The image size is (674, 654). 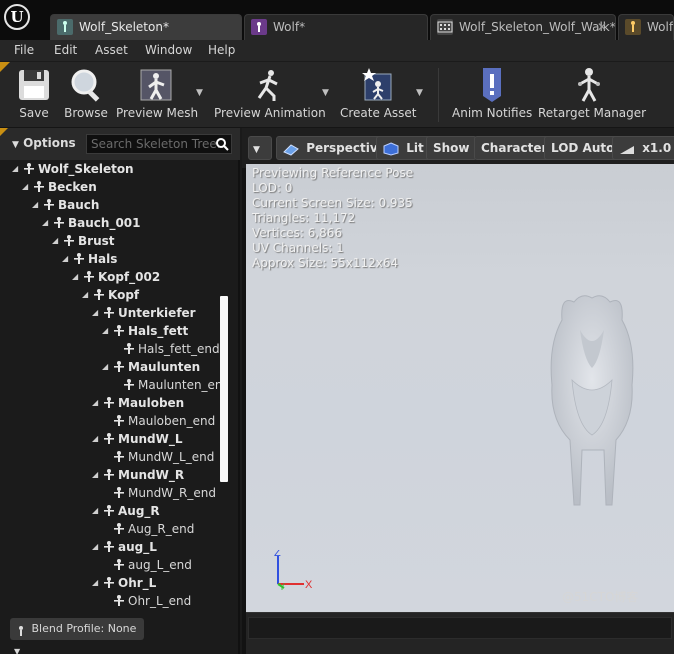 I want to click on scrollbar, so click(x=224, y=389).